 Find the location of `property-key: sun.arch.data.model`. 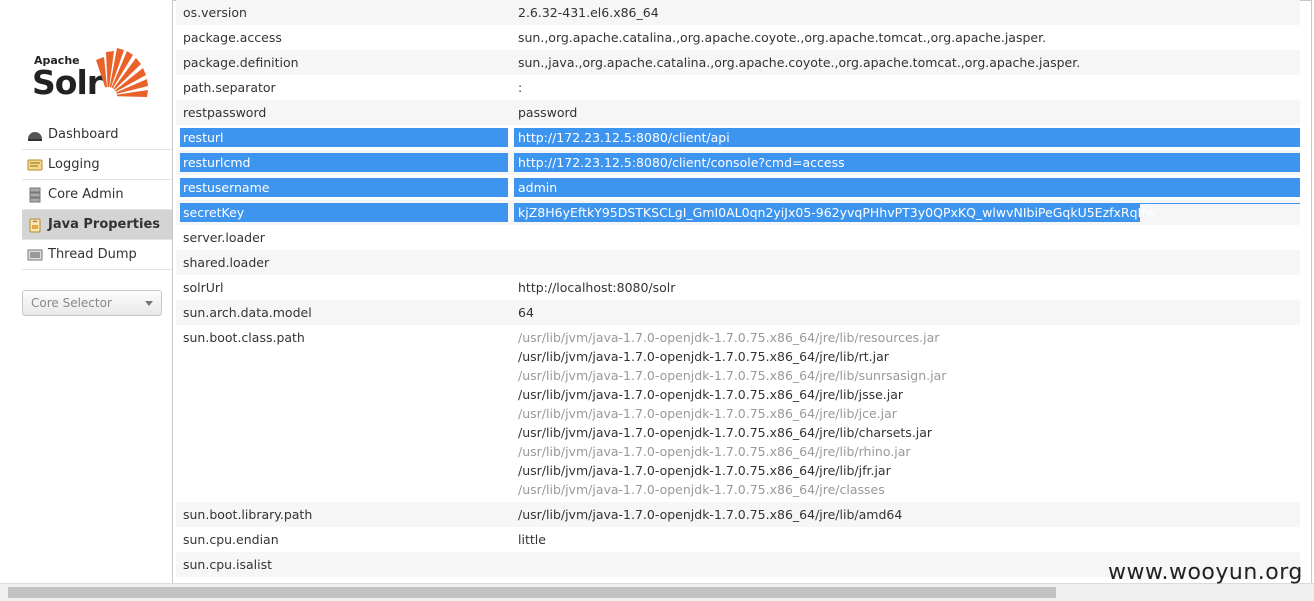

property-key: sun.arch.data.model is located at coordinates (247, 312).